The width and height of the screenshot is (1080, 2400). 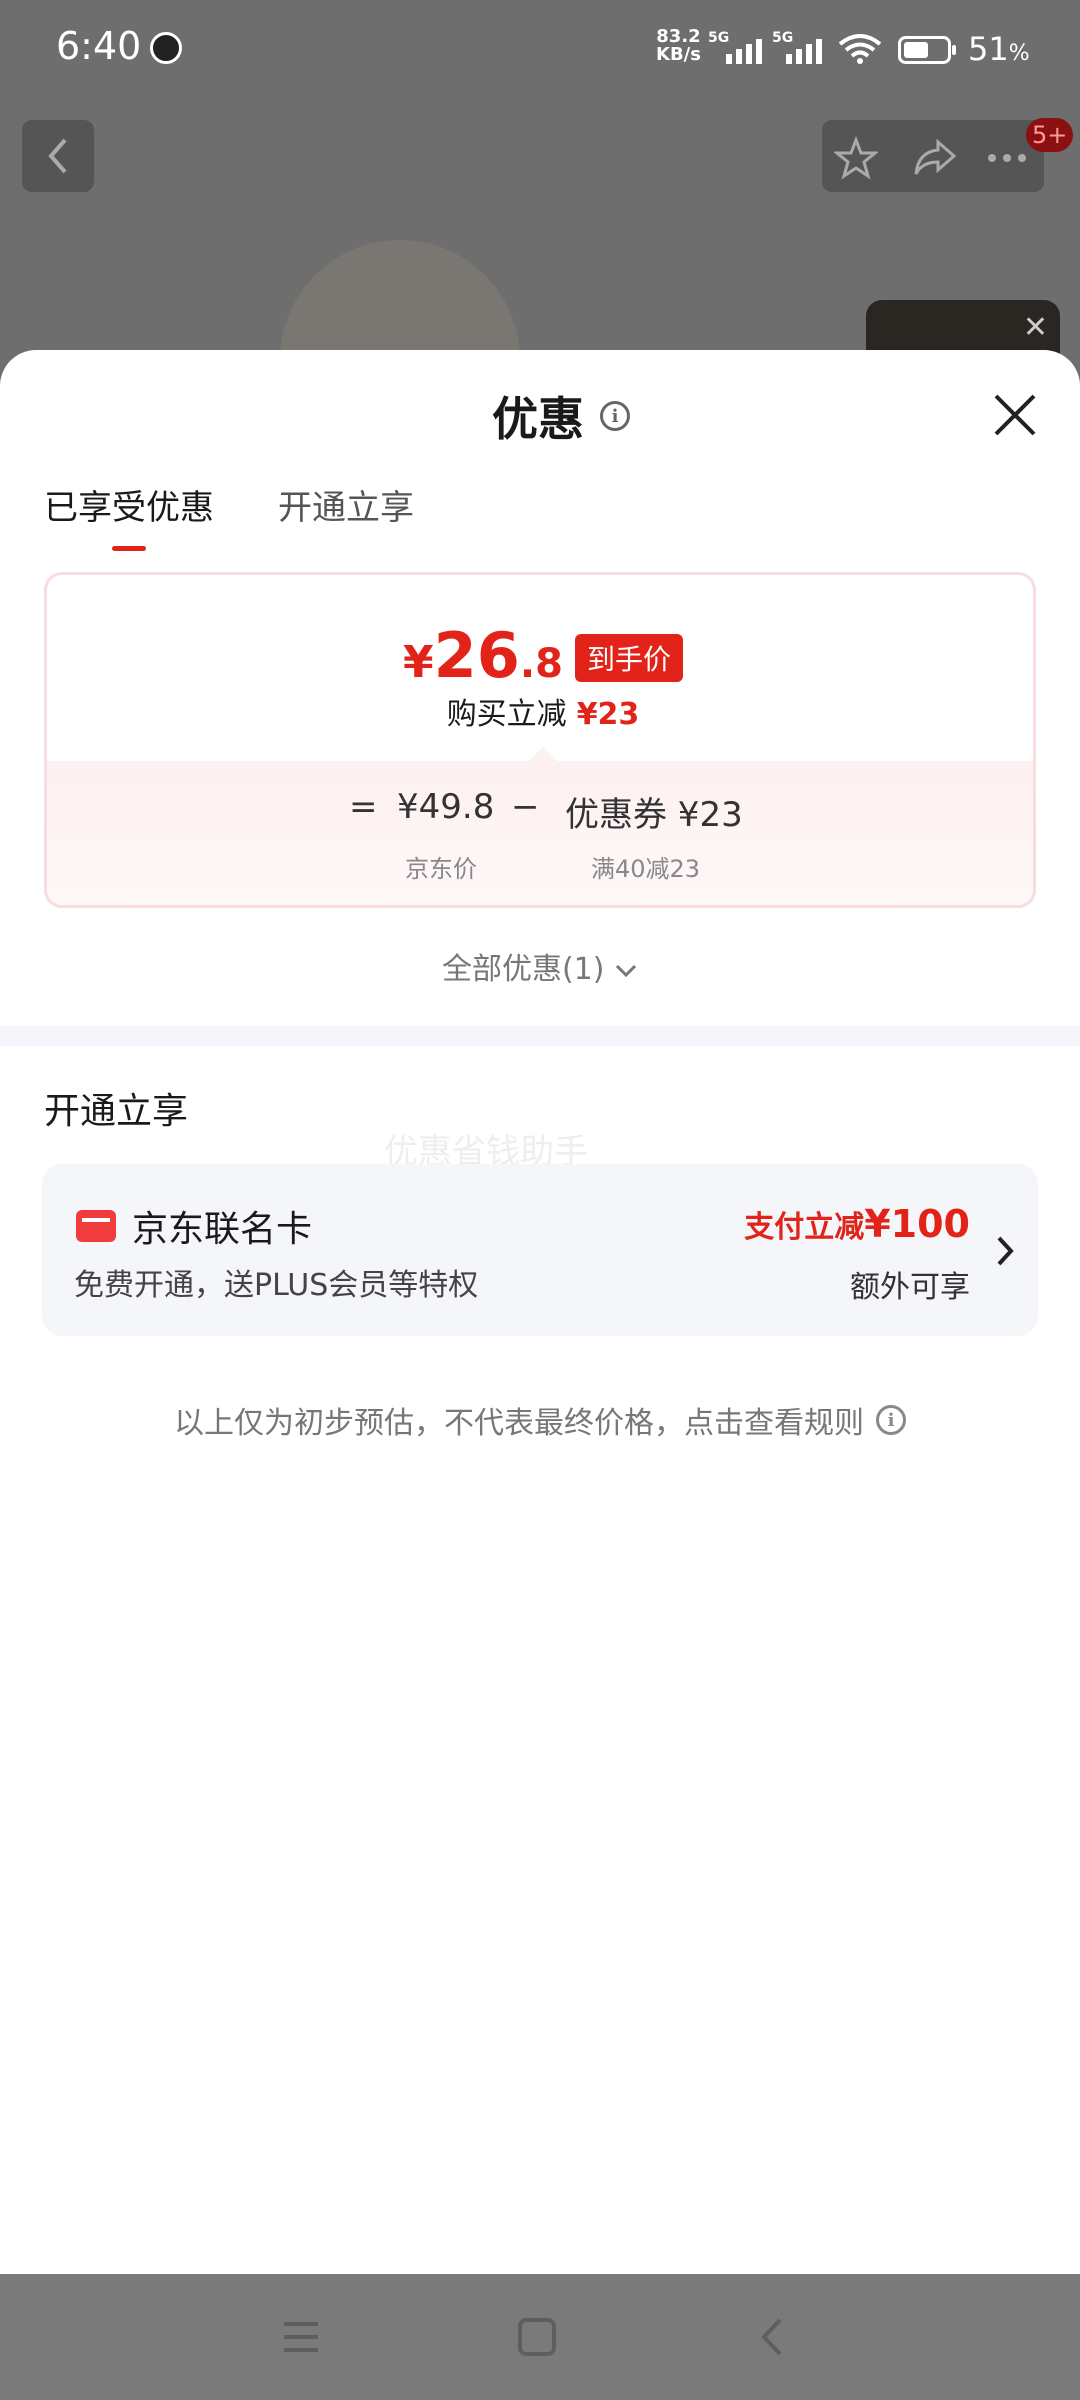 I want to click on status-time: 6:40, so click(x=99, y=46).